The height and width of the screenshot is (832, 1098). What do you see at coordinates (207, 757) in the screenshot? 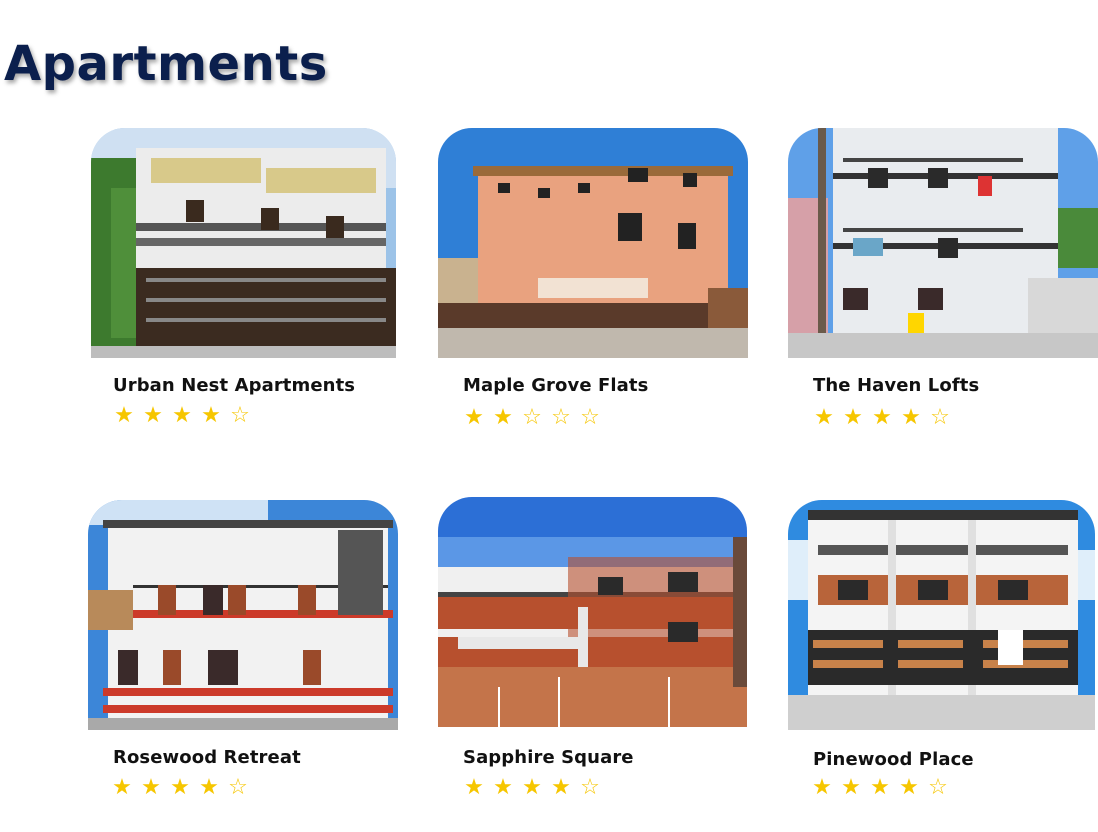
I see `apartment-name: Rosewood Retreat` at bounding box center [207, 757].